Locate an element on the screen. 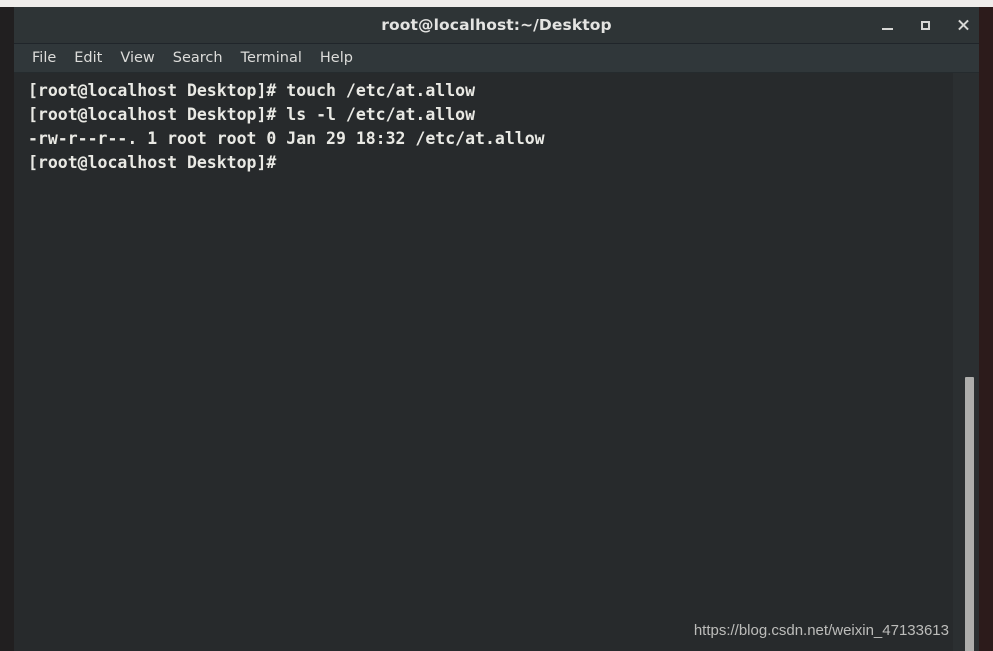 The height and width of the screenshot is (651, 993). window-controls is located at coordinates (925, 25).